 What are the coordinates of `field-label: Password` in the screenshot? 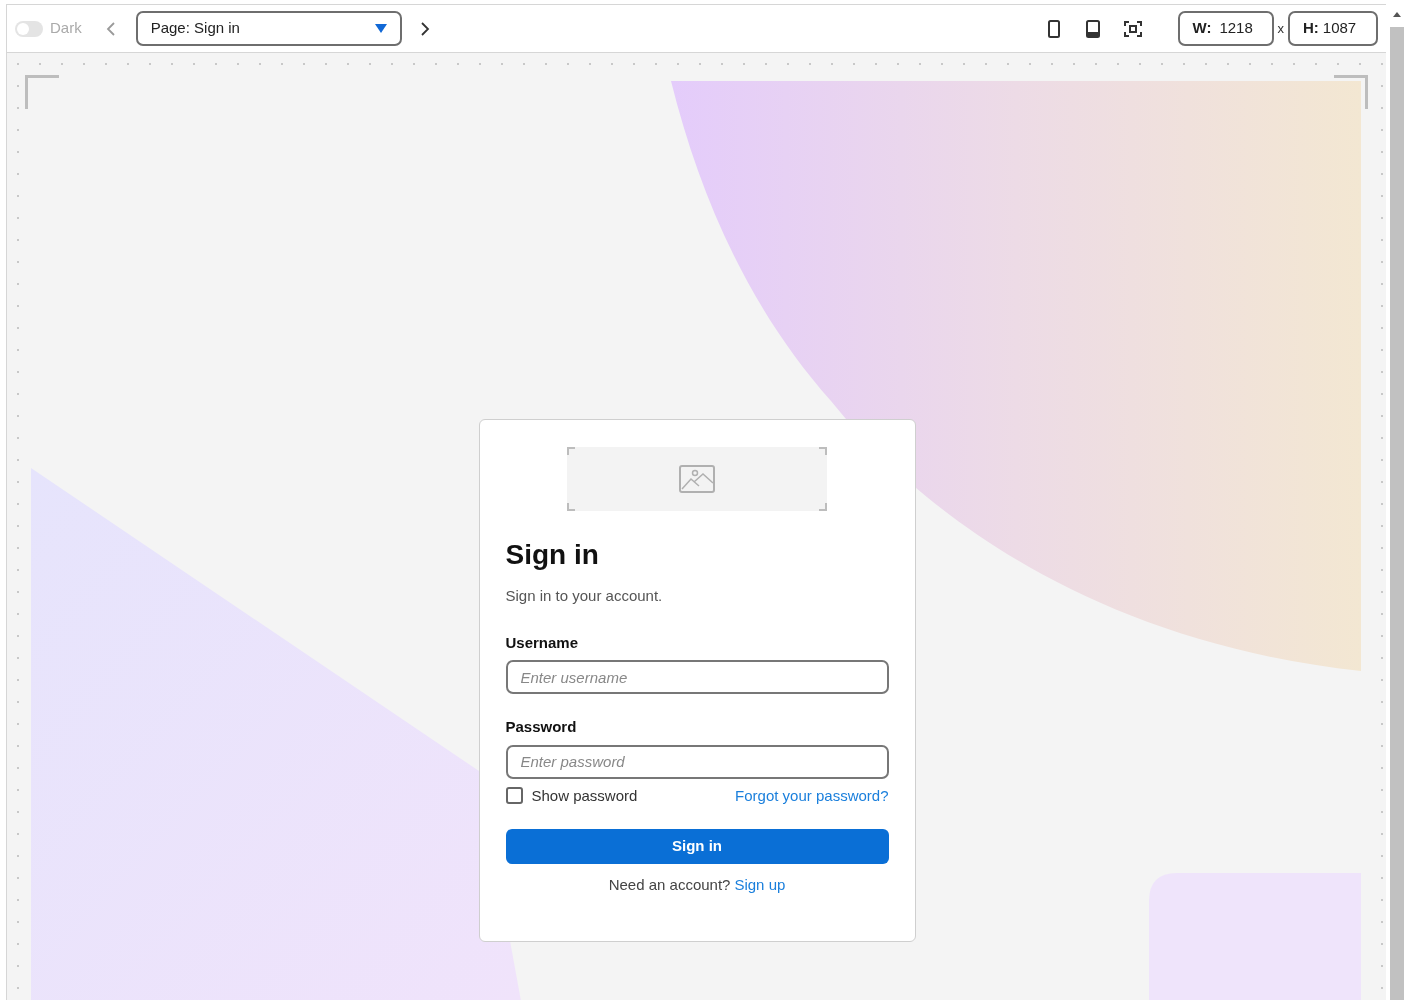 It's located at (541, 727).